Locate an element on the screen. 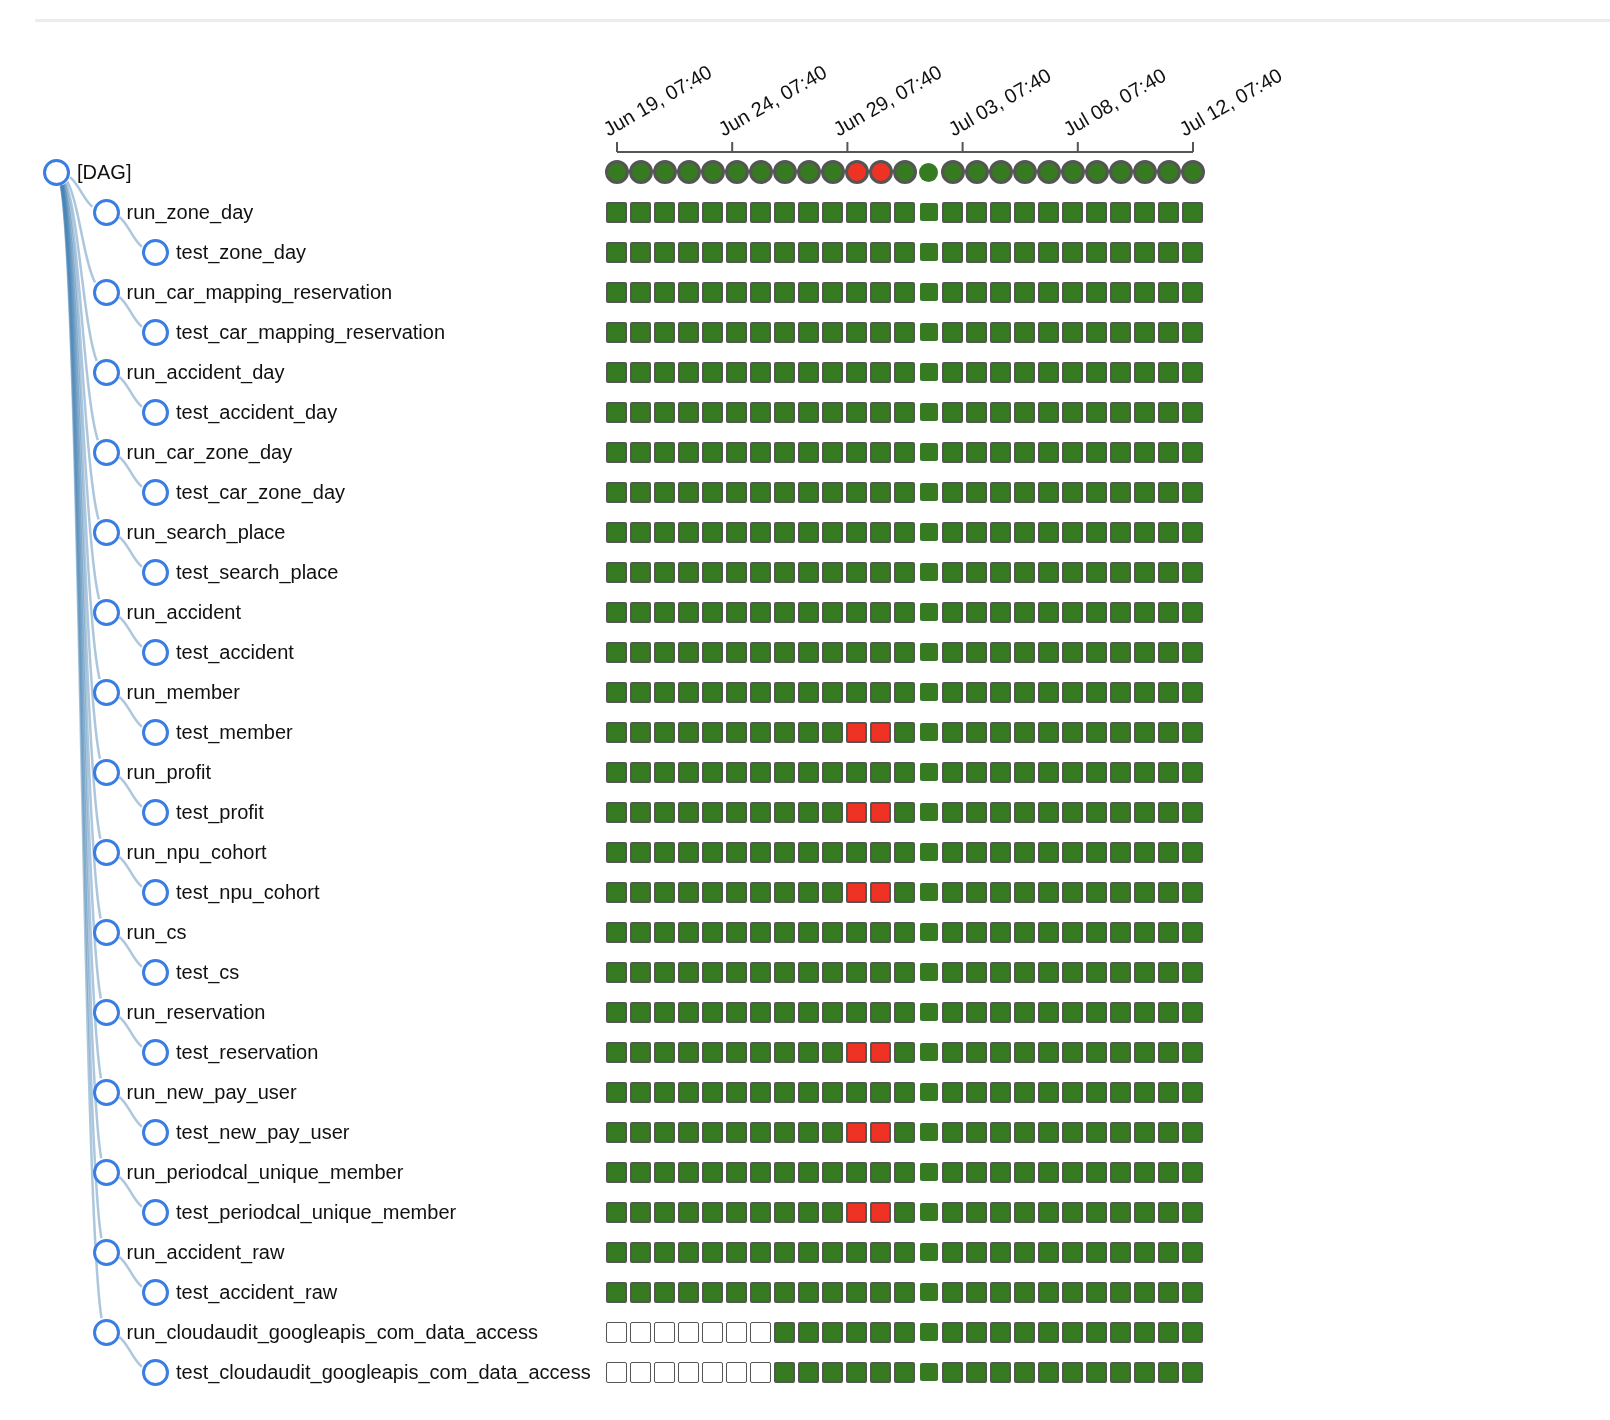  task-label: test_zone_day is located at coordinates (241, 252).